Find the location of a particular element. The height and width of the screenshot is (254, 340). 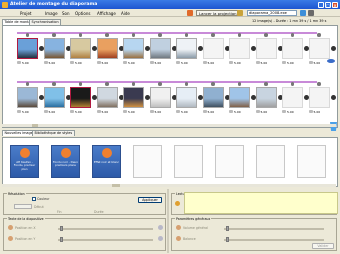

balance-knob is located at coordinates (227, 239).